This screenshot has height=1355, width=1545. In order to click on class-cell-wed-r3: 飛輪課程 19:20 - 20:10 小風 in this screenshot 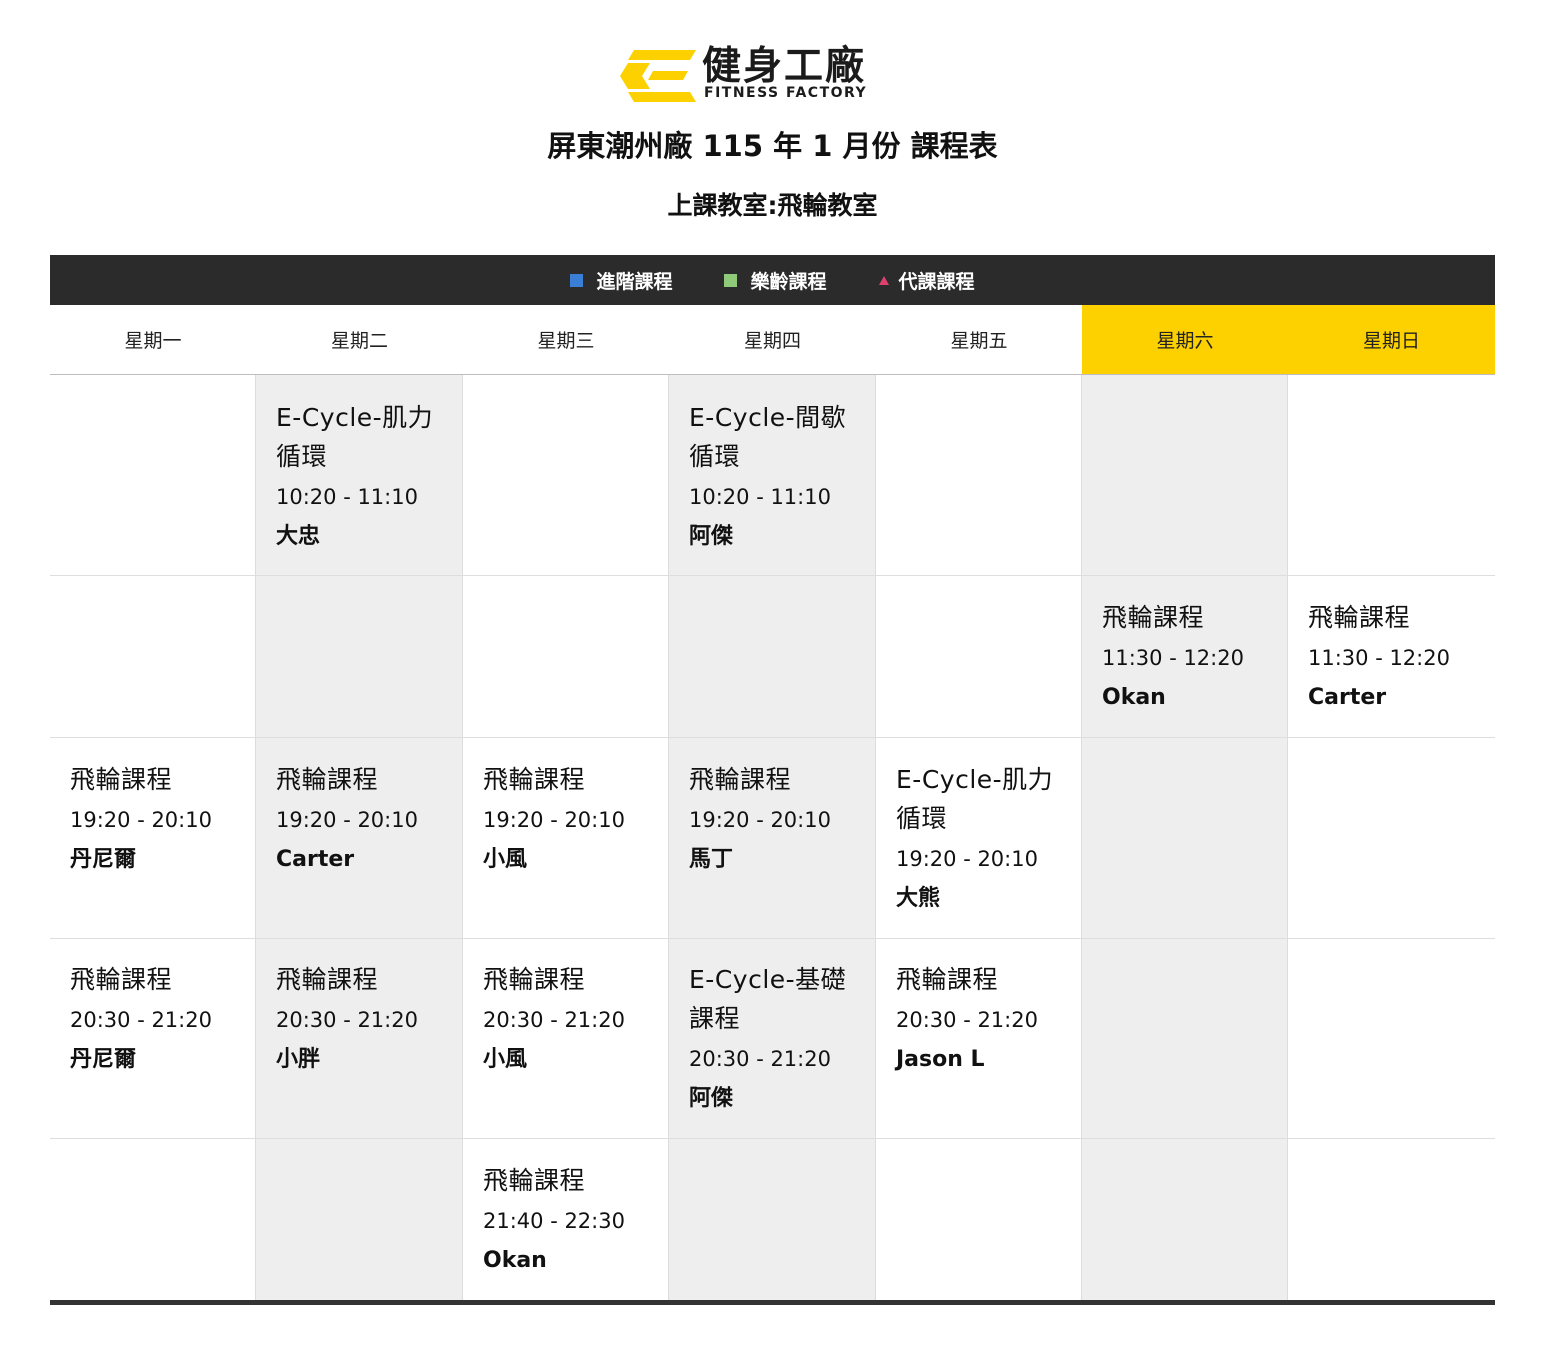, I will do `click(566, 817)`.